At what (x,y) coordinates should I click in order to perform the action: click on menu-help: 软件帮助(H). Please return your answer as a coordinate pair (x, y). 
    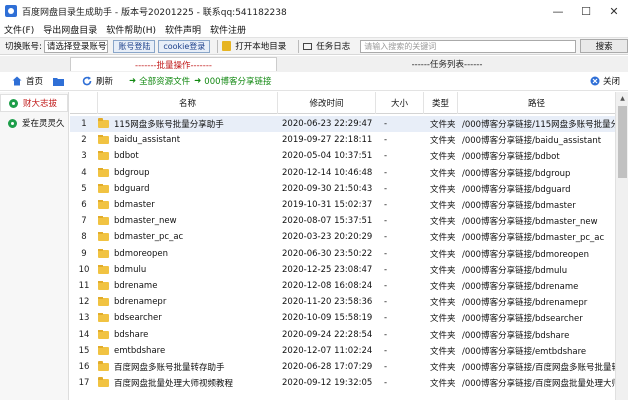
    Looking at the image, I should click on (131, 29).